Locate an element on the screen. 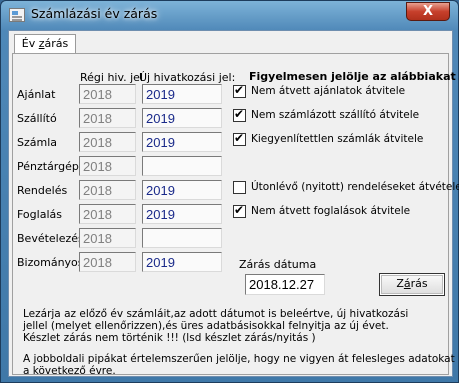  close-year-button: Zárás is located at coordinates (412, 284).